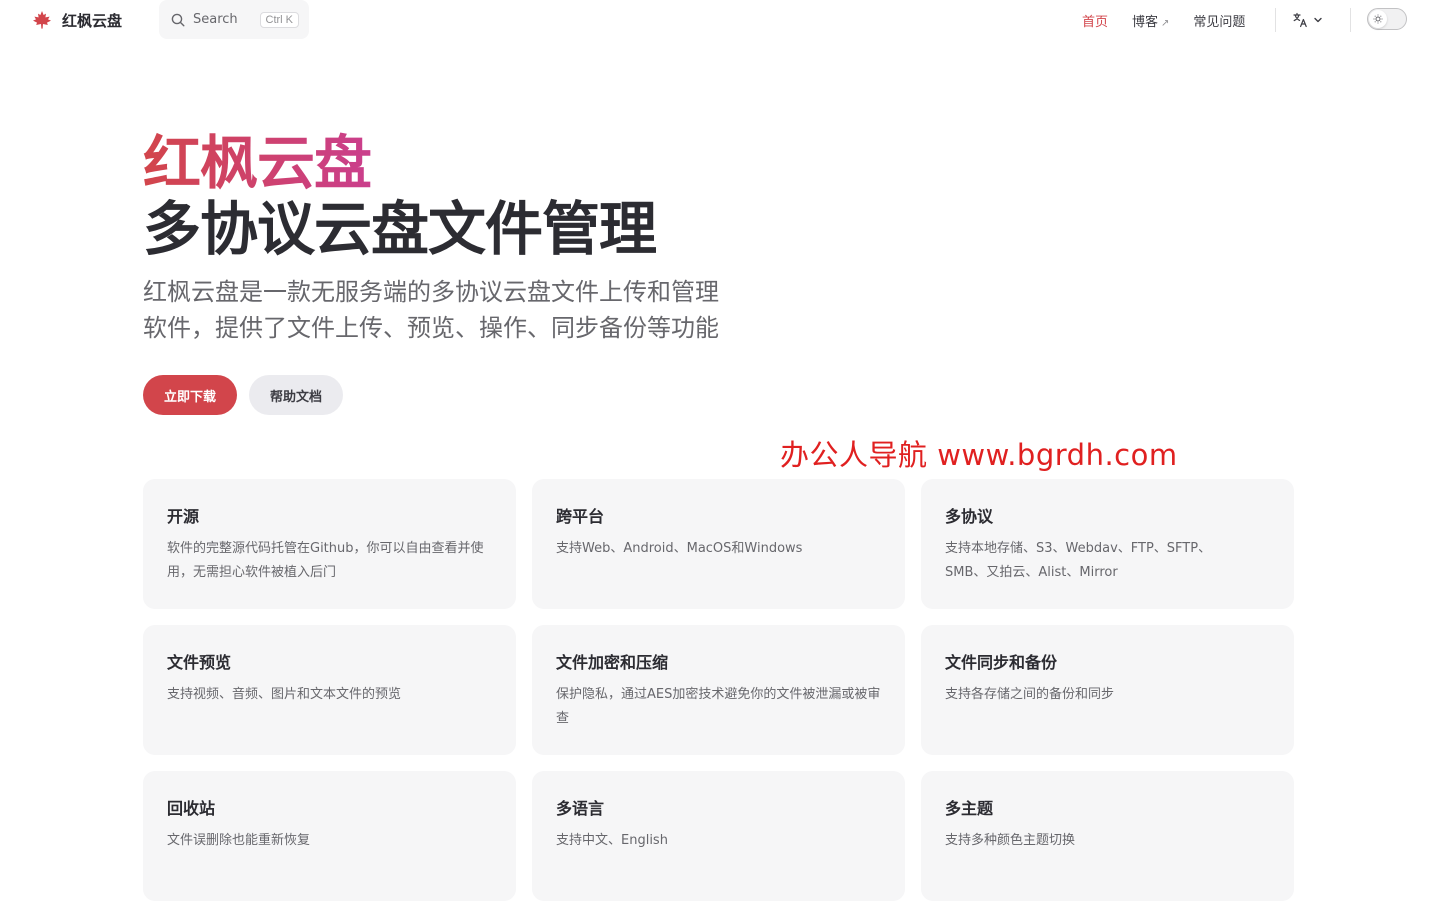 The width and height of the screenshot is (1446, 901). Describe the element at coordinates (580, 808) in the screenshot. I see `feature-title: 多语言` at that location.